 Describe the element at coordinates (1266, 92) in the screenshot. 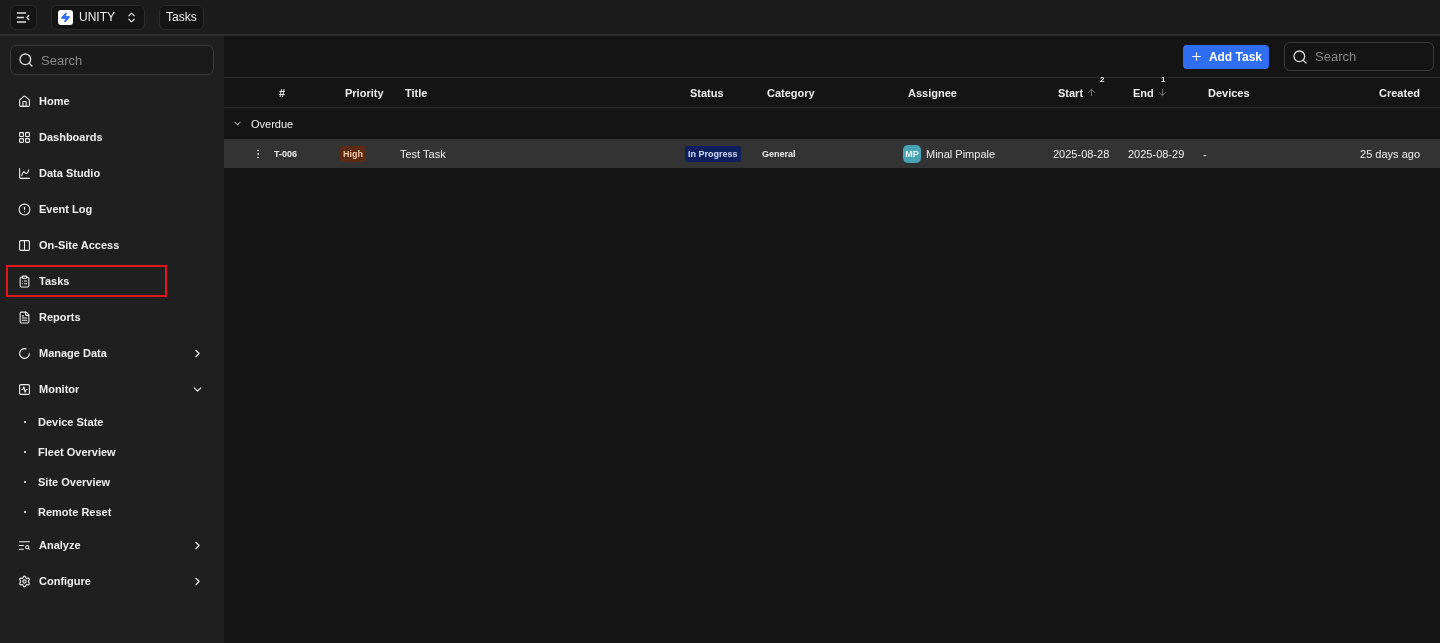

I see `column-header: Devices` at that location.